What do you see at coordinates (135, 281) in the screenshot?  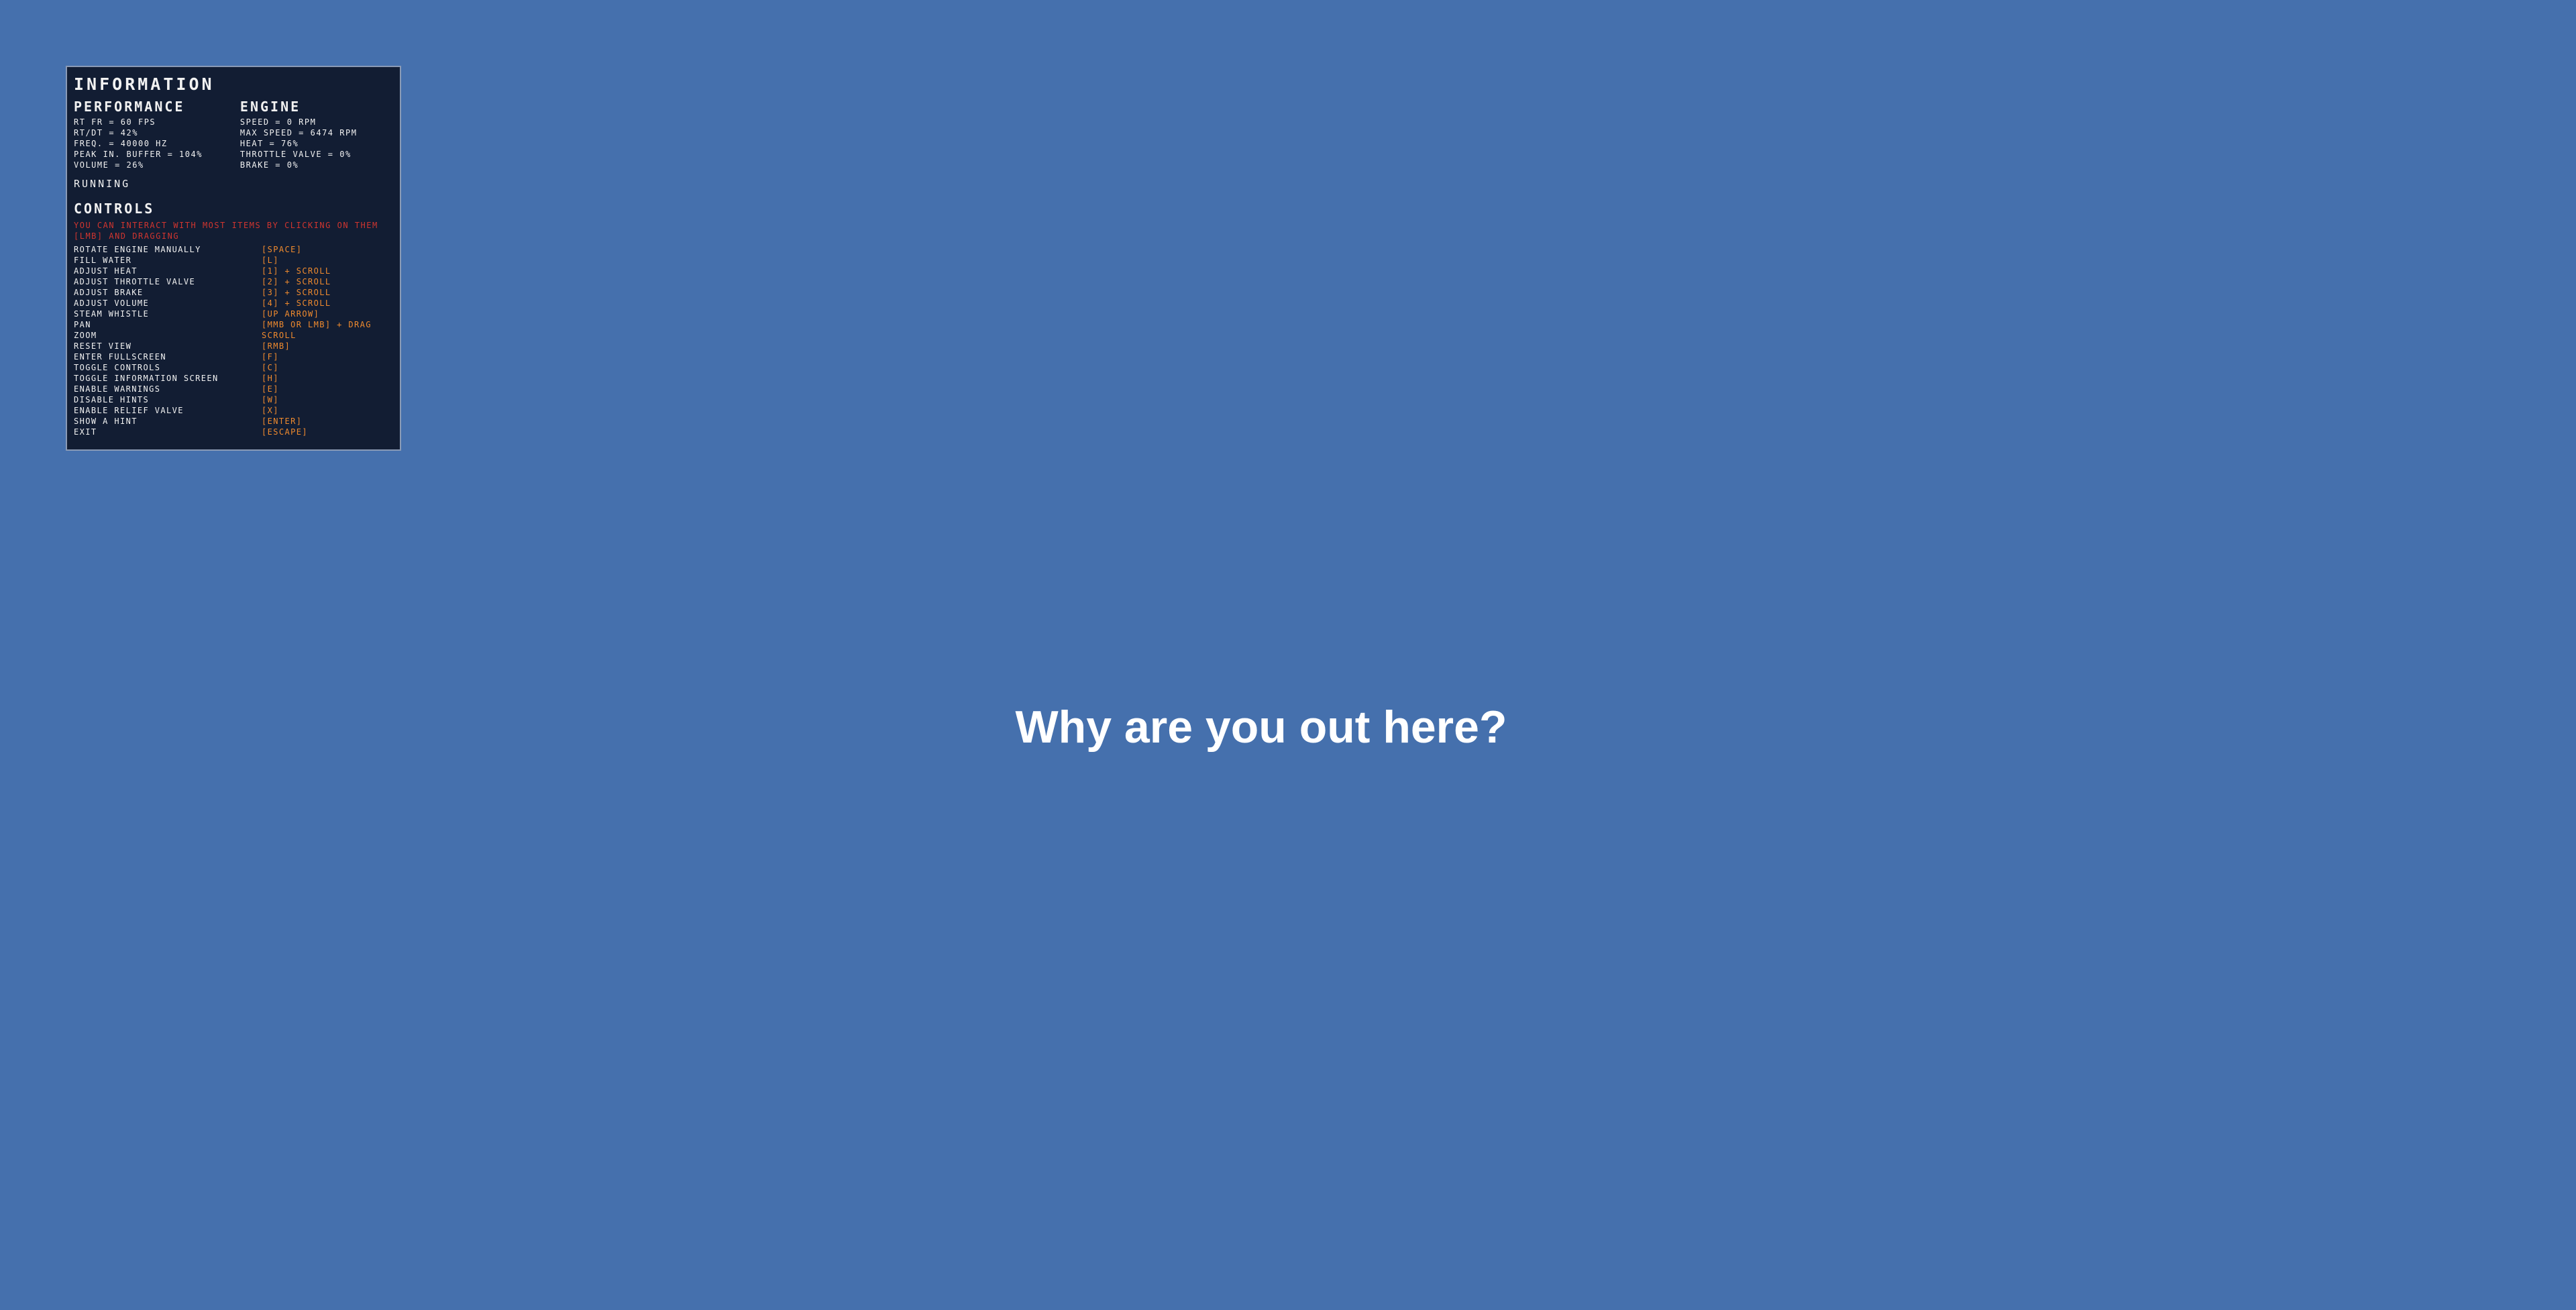 I see `control-action: ADJUST THROTTLE VALVE` at bounding box center [135, 281].